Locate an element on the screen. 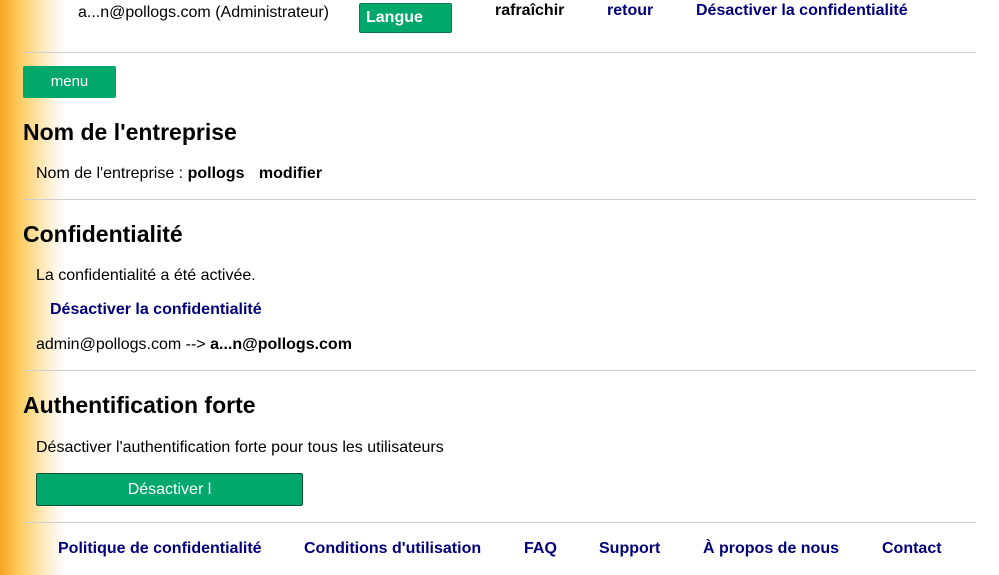 This screenshot has height=575, width=999. language-button: Langue is located at coordinates (405, 18).